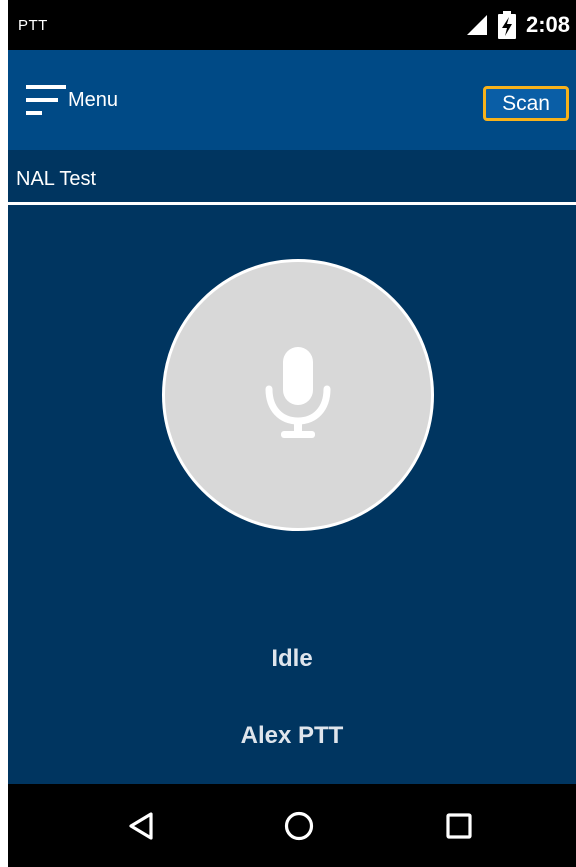 This screenshot has width=576, height=867. Describe the element at coordinates (56, 179) in the screenshot. I see `channel-name: NAL Test` at that location.